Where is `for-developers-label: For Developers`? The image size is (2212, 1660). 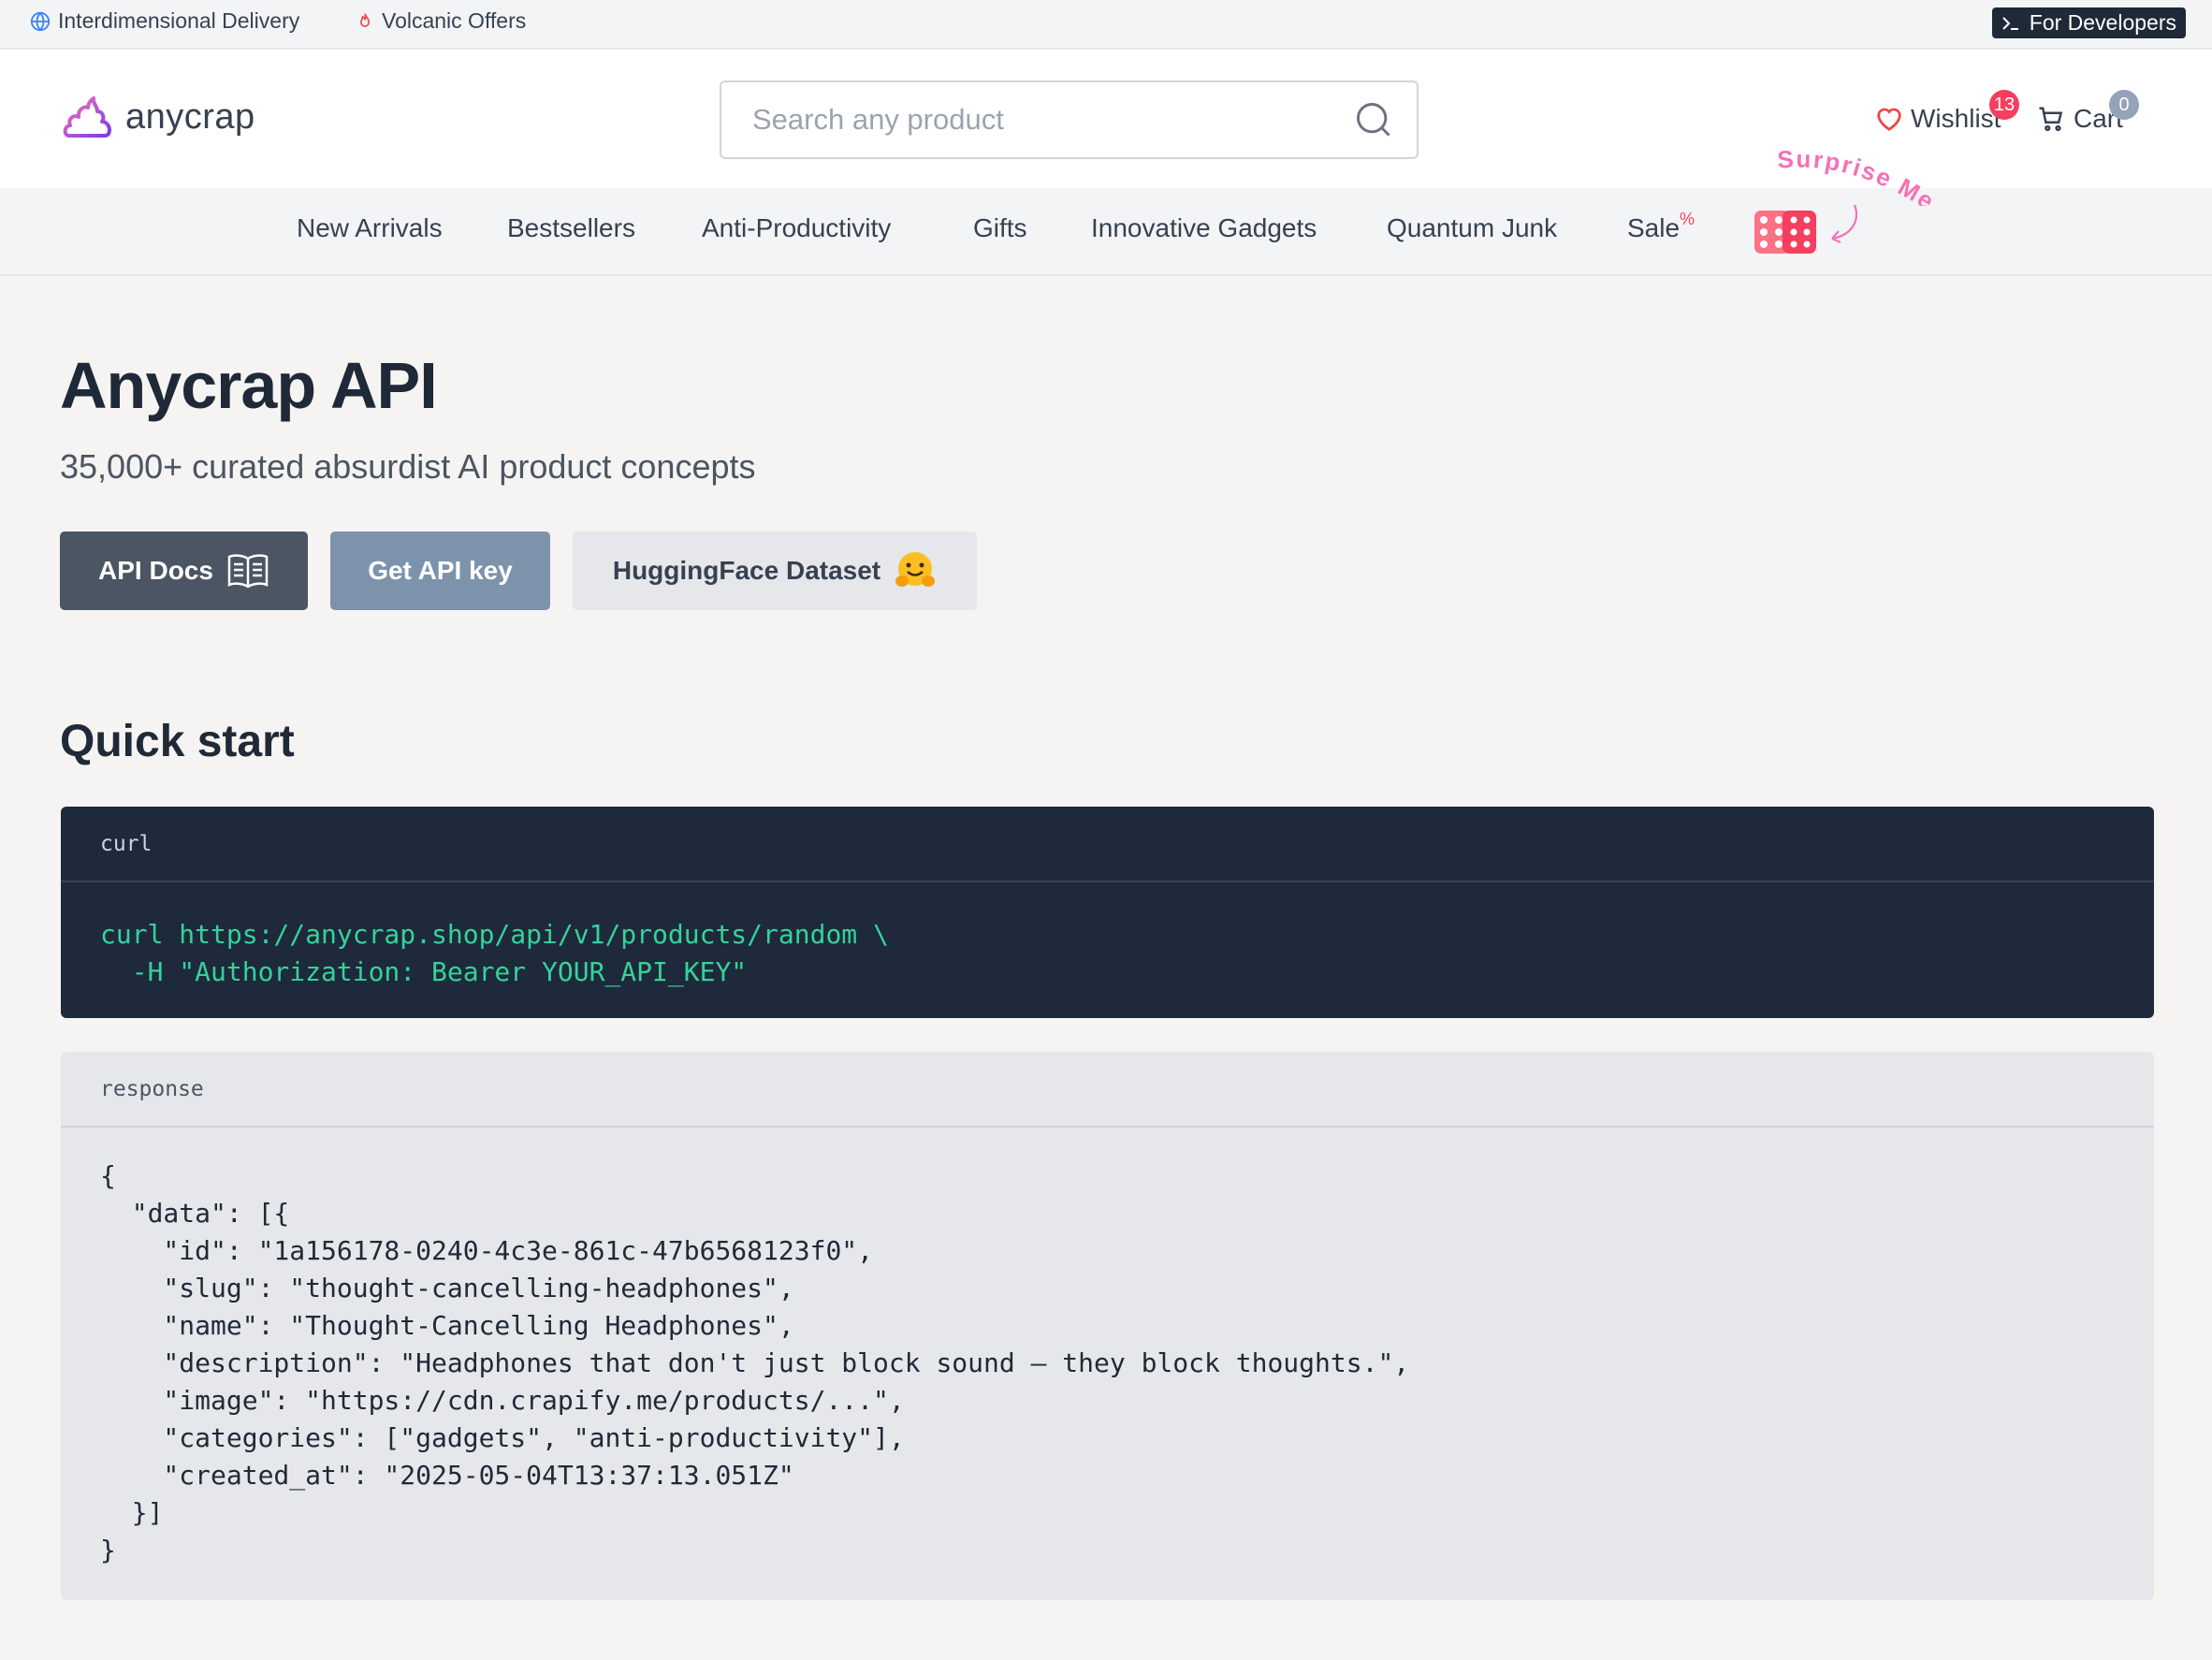 for-developers-label: For Developers is located at coordinates (2102, 22).